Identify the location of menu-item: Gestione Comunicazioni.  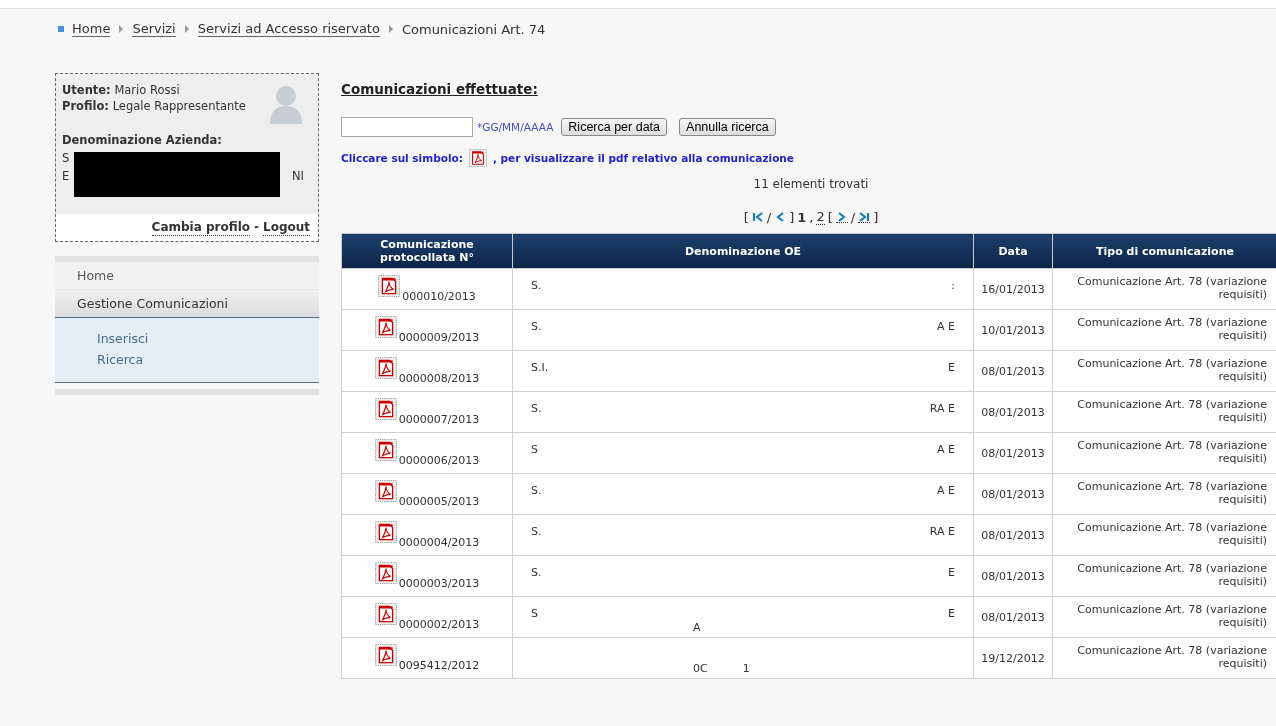
(187, 304).